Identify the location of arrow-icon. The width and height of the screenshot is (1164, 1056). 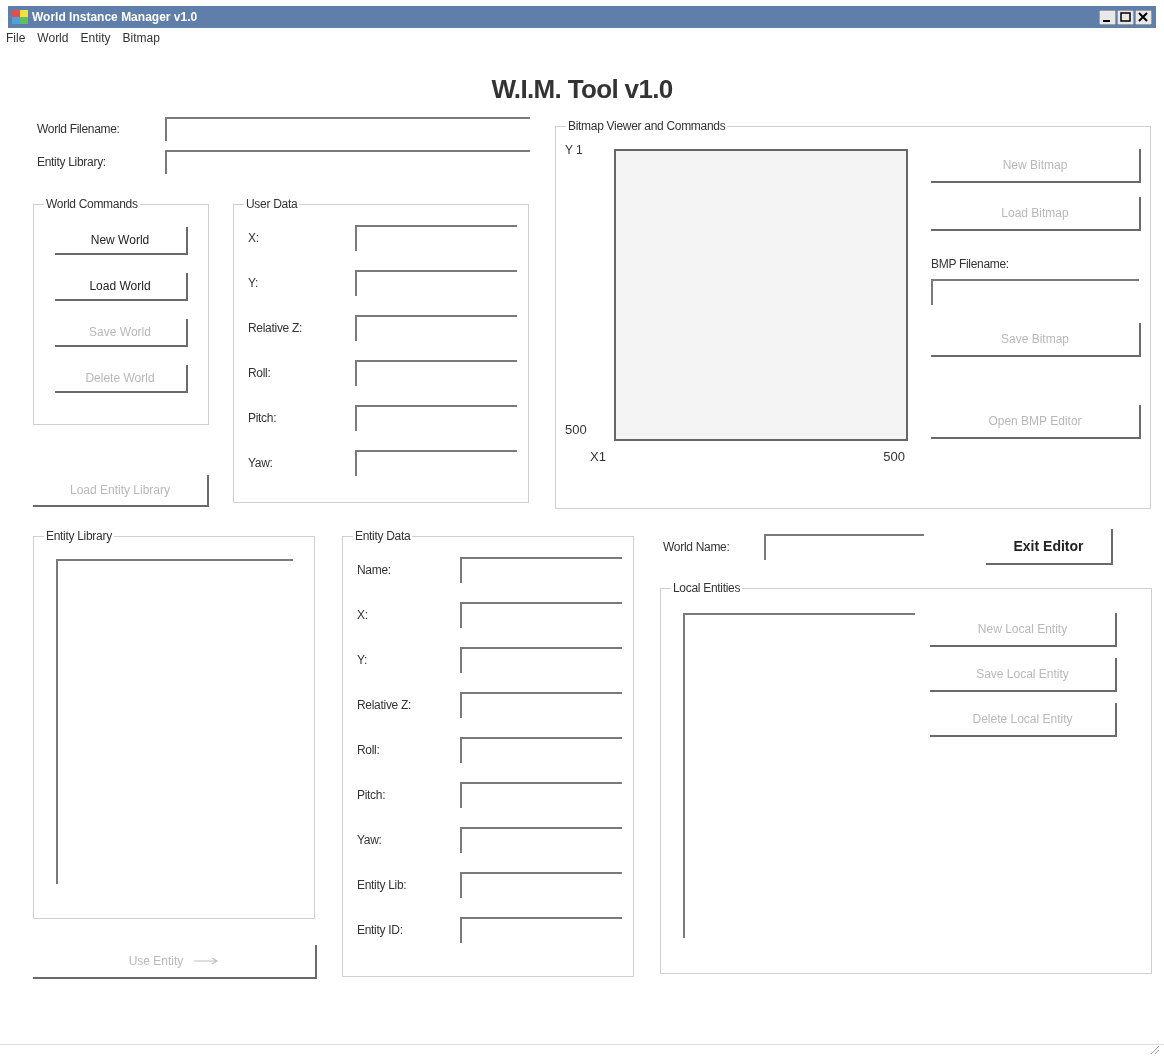
(206, 961).